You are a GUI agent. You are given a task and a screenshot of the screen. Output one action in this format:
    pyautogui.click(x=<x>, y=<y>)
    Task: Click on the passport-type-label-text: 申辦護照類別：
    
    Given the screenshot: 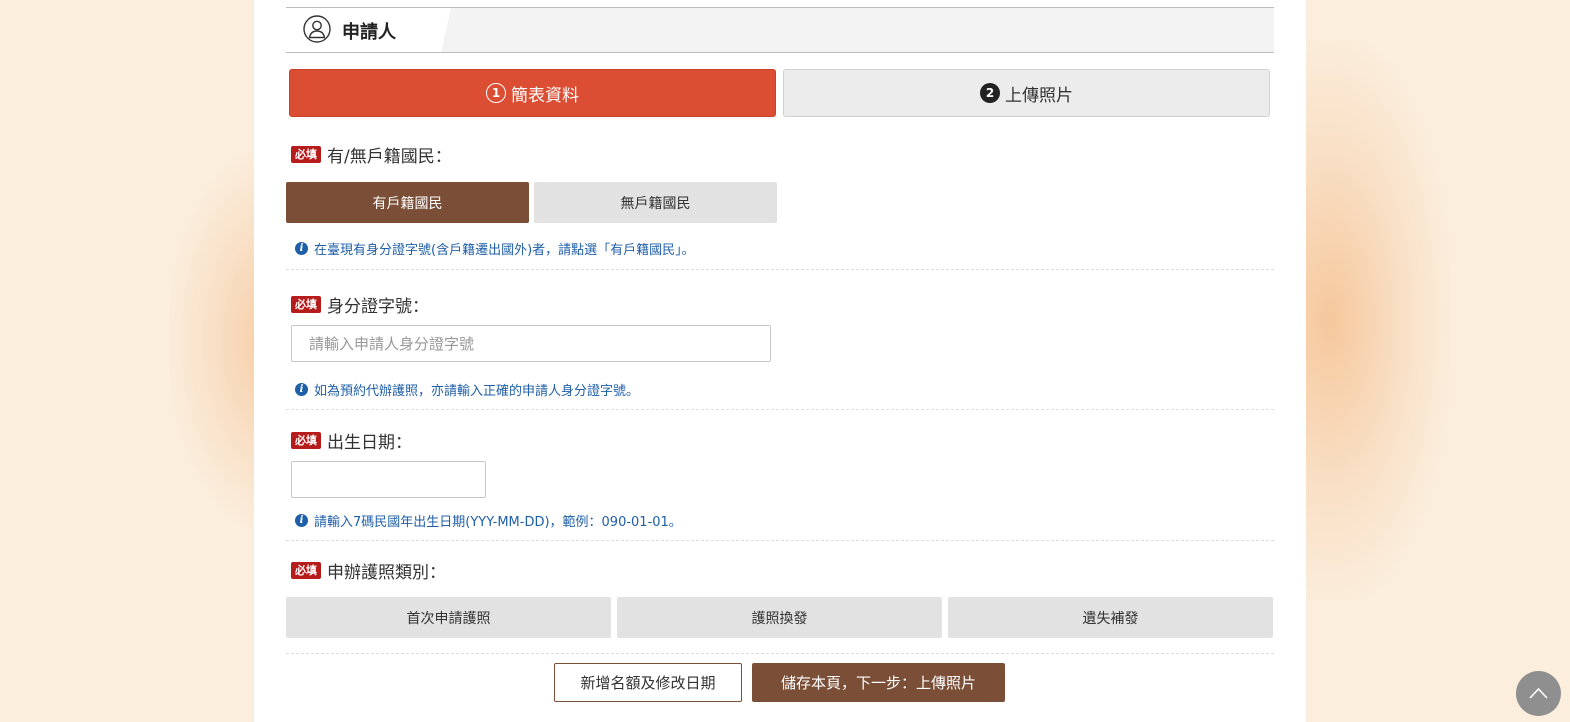 What is the action you would take?
    pyautogui.click(x=386, y=573)
    